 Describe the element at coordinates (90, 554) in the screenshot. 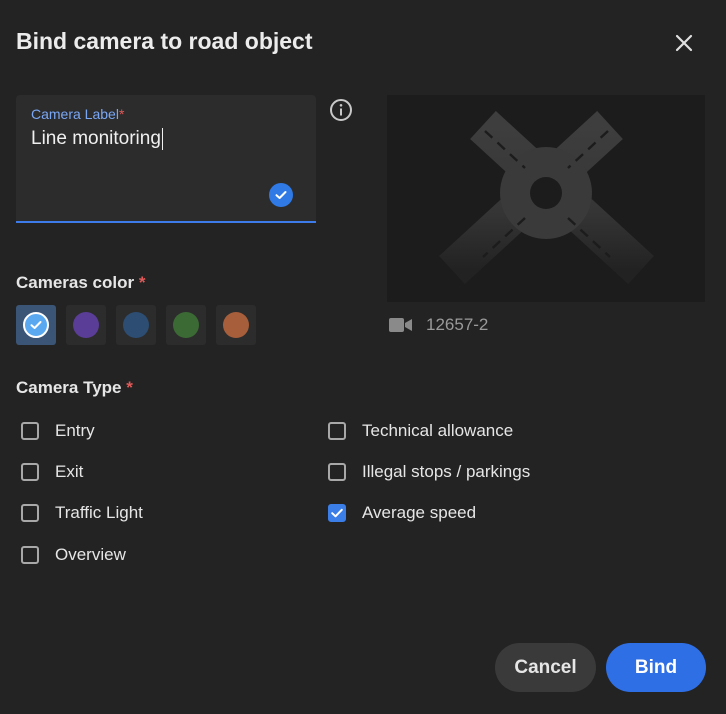

I see `checkbox-label: Overview` at that location.